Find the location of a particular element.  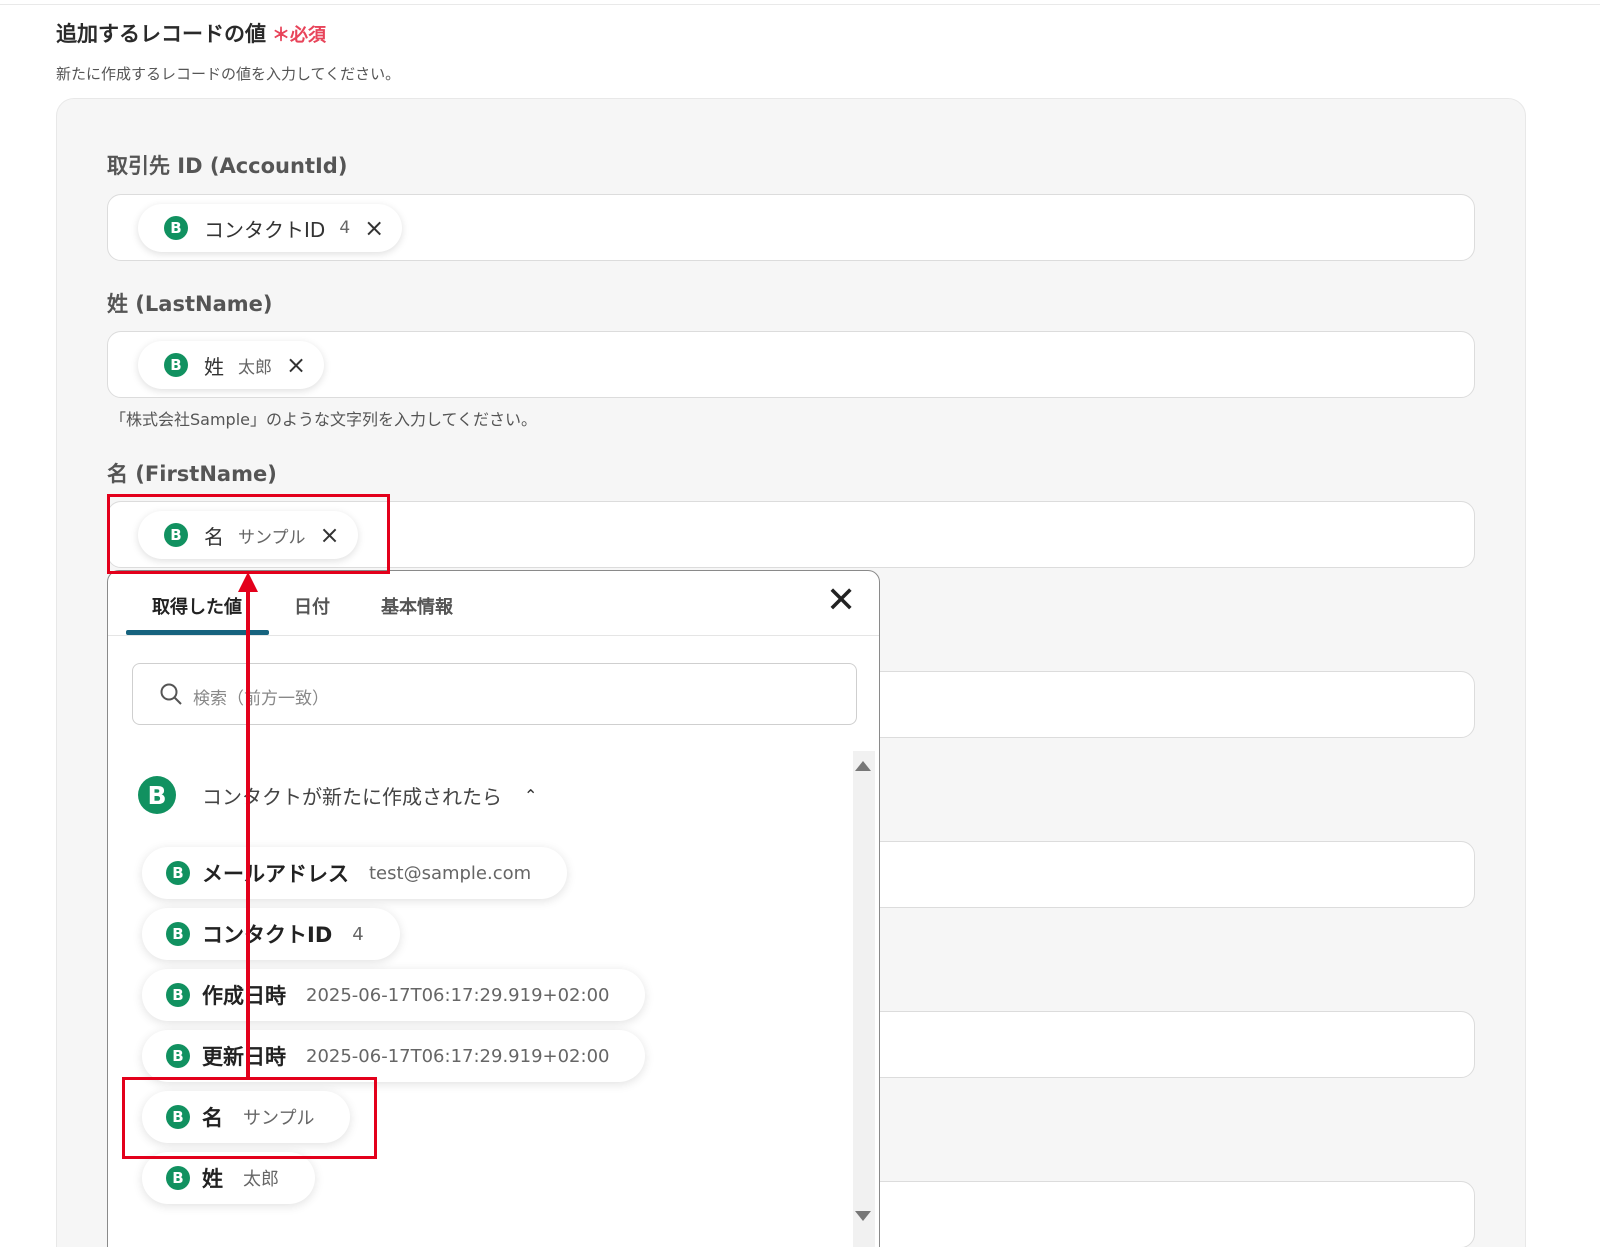

search-icon is located at coordinates (171, 694).